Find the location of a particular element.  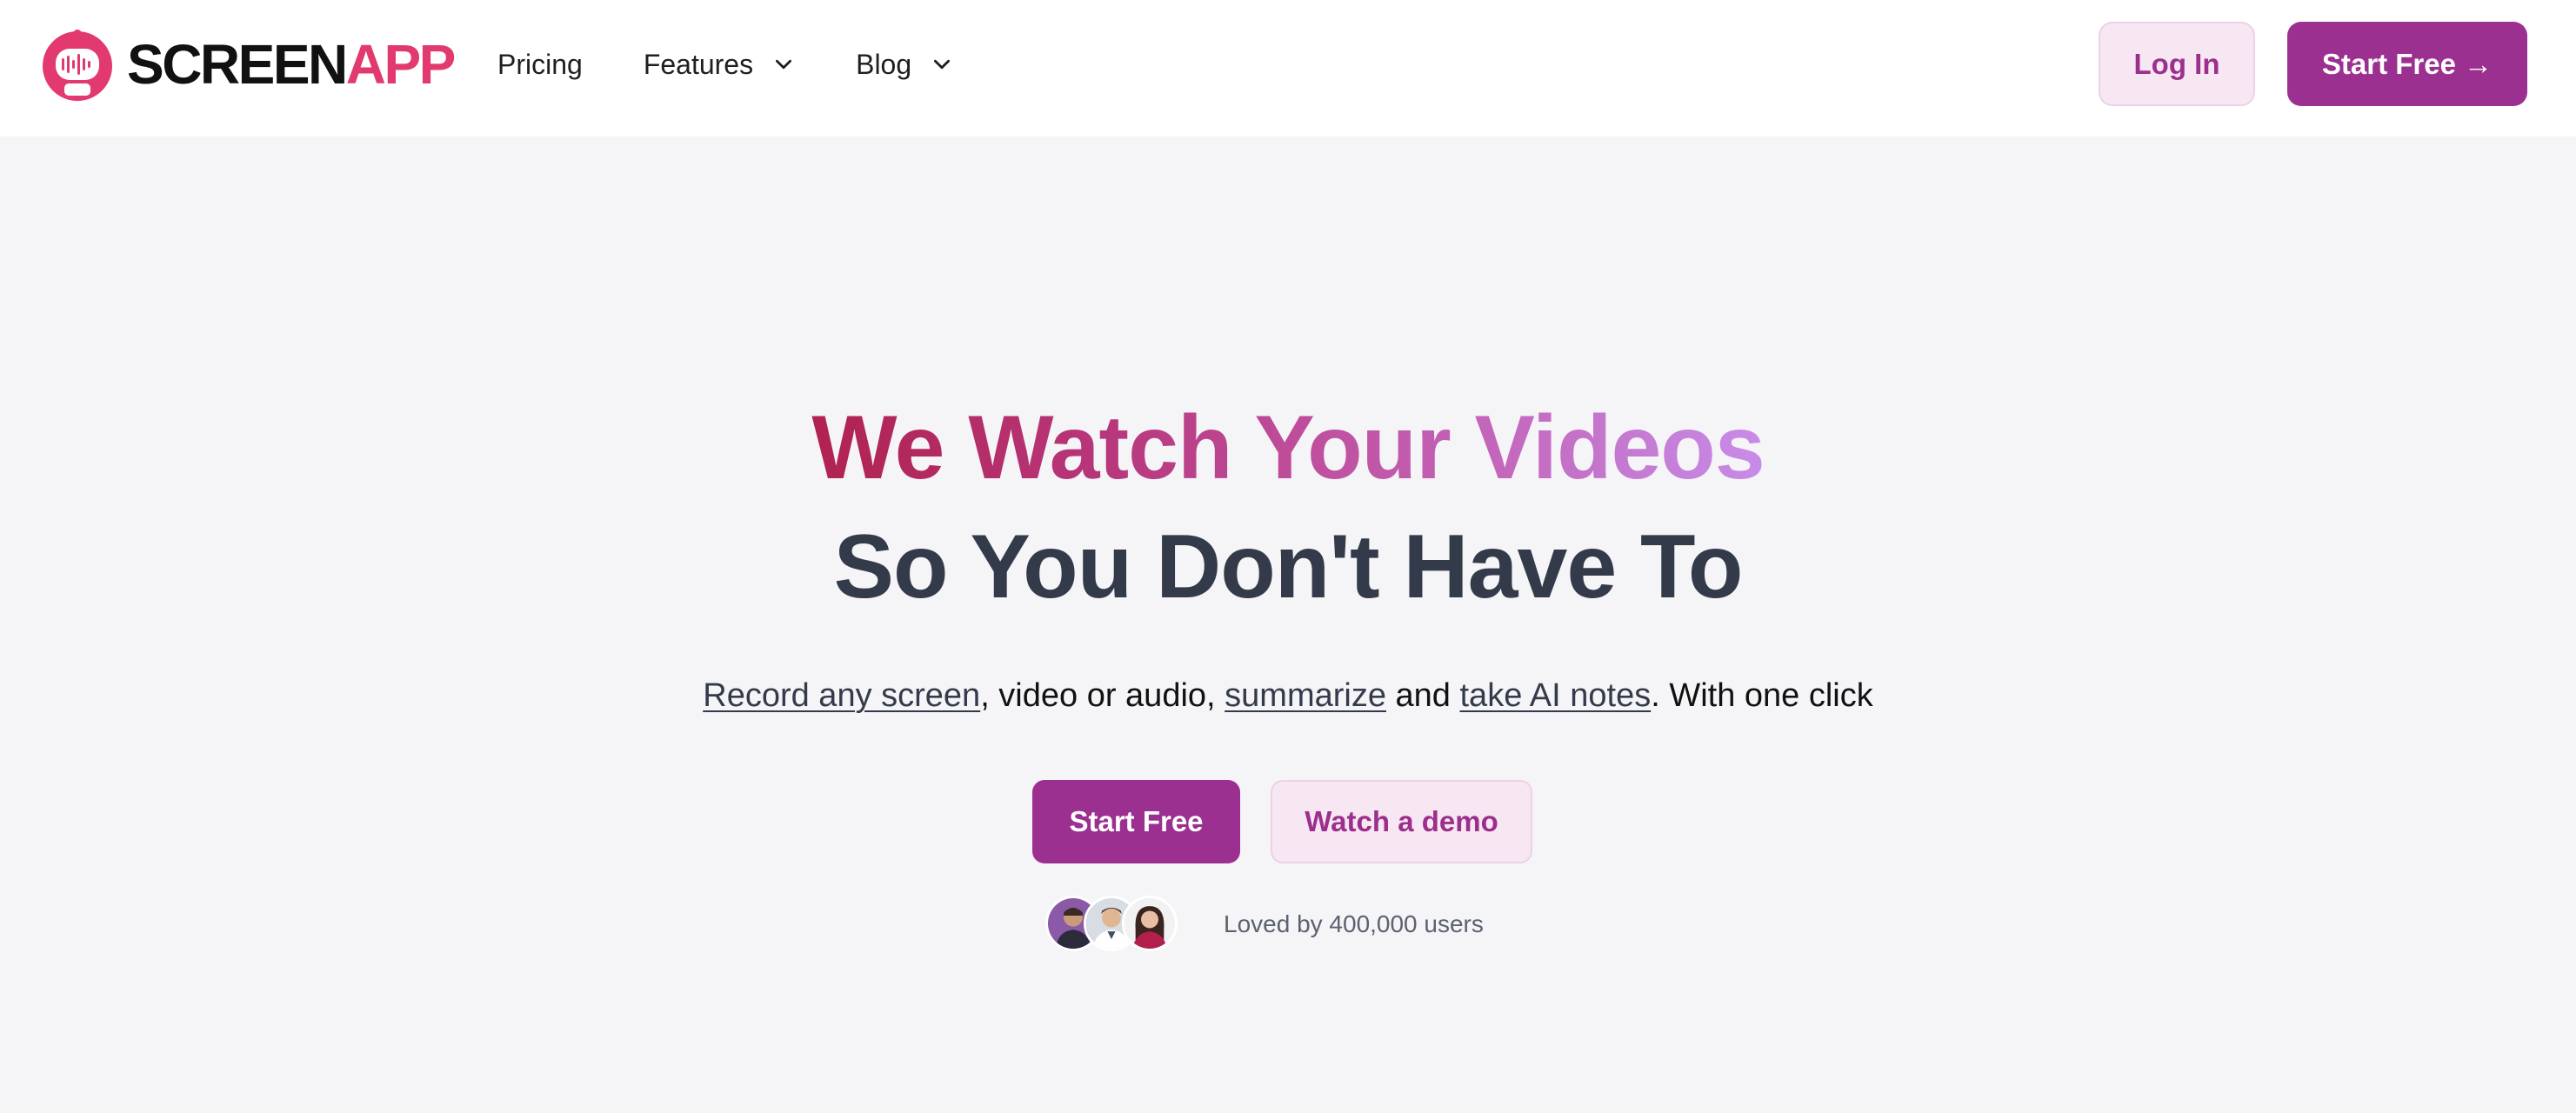

brand-wordmark: SCREEN APP is located at coordinates (292, 64).